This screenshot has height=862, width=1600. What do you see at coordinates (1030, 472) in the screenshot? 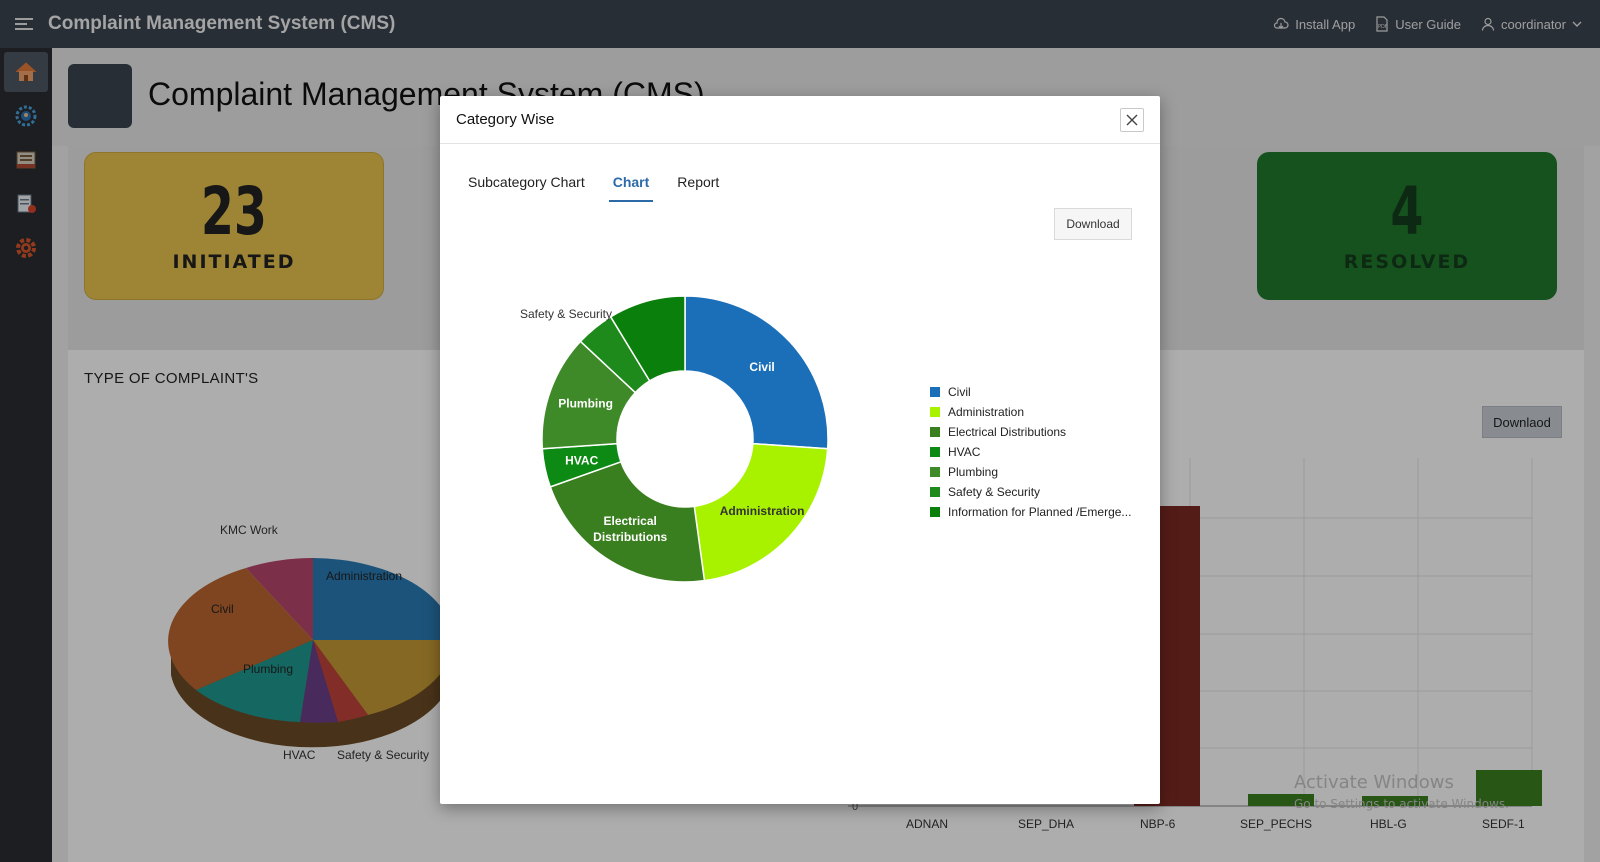
I see `legend-item: Plumbing` at bounding box center [1030, 472].